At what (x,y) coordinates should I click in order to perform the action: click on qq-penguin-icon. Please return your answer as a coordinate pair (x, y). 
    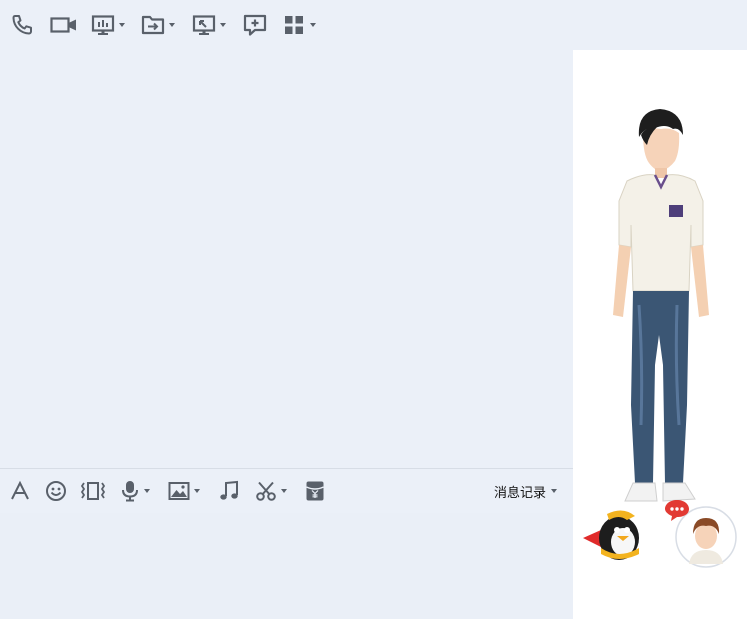
    Looking at the image, I should click on (611, 536).